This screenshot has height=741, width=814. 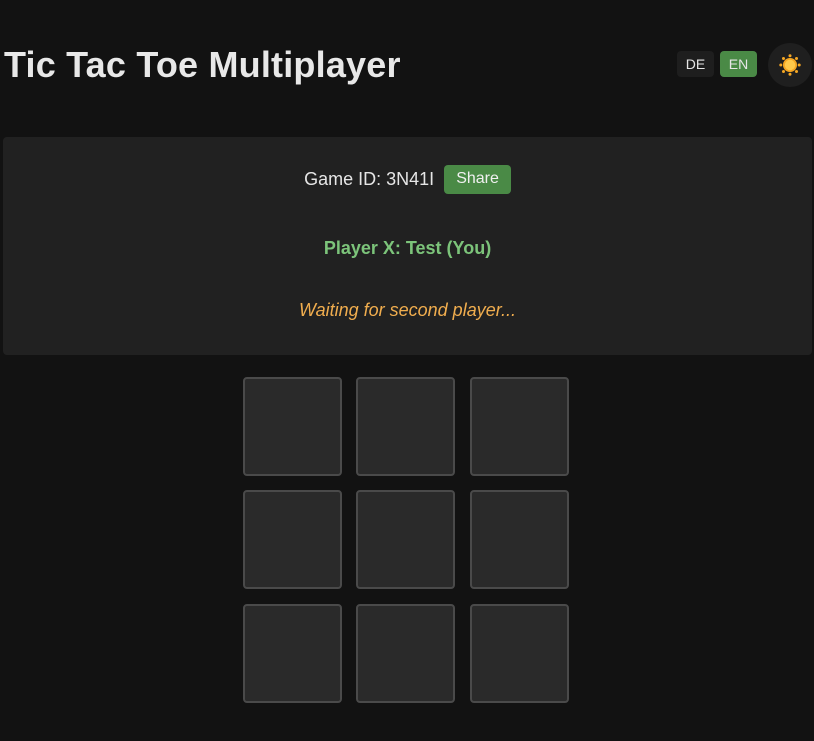 What do you see at coordinates (343, 178) in the screenshot?
I see `game-id-label: Game ID:` at bounding box center [343, 178].